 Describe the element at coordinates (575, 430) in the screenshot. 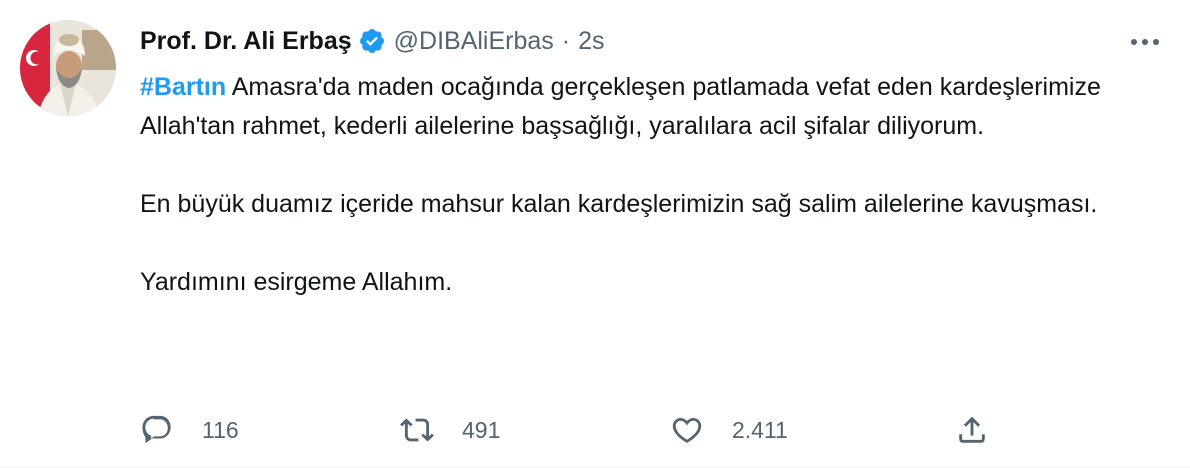

I see `tweet-actions: 116 491 2.411` at that location.